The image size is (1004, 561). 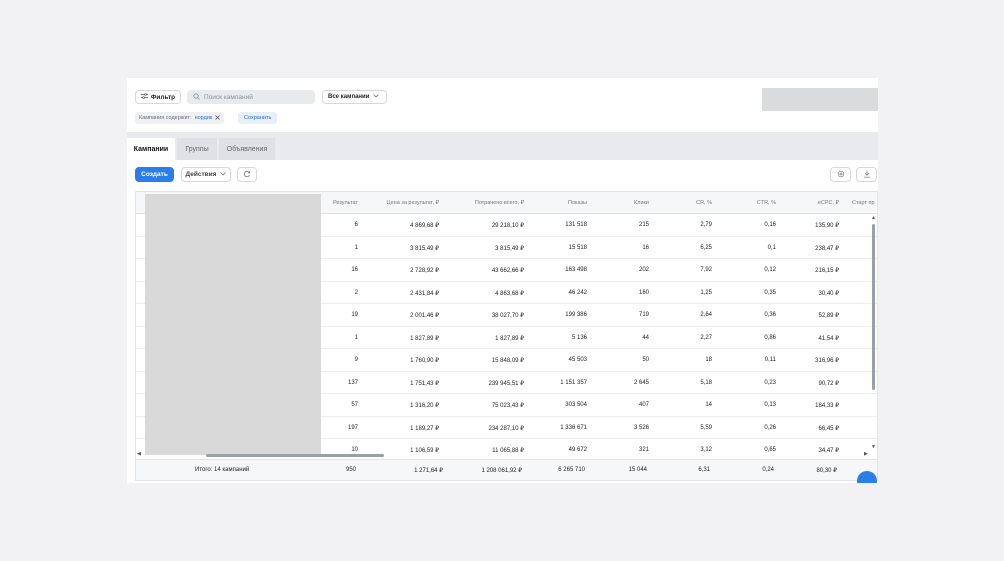 What do you see at coordinates (247, 149) in the screenshot?
I see `tab-ads: Объявления` at bounding box center [247, 149].